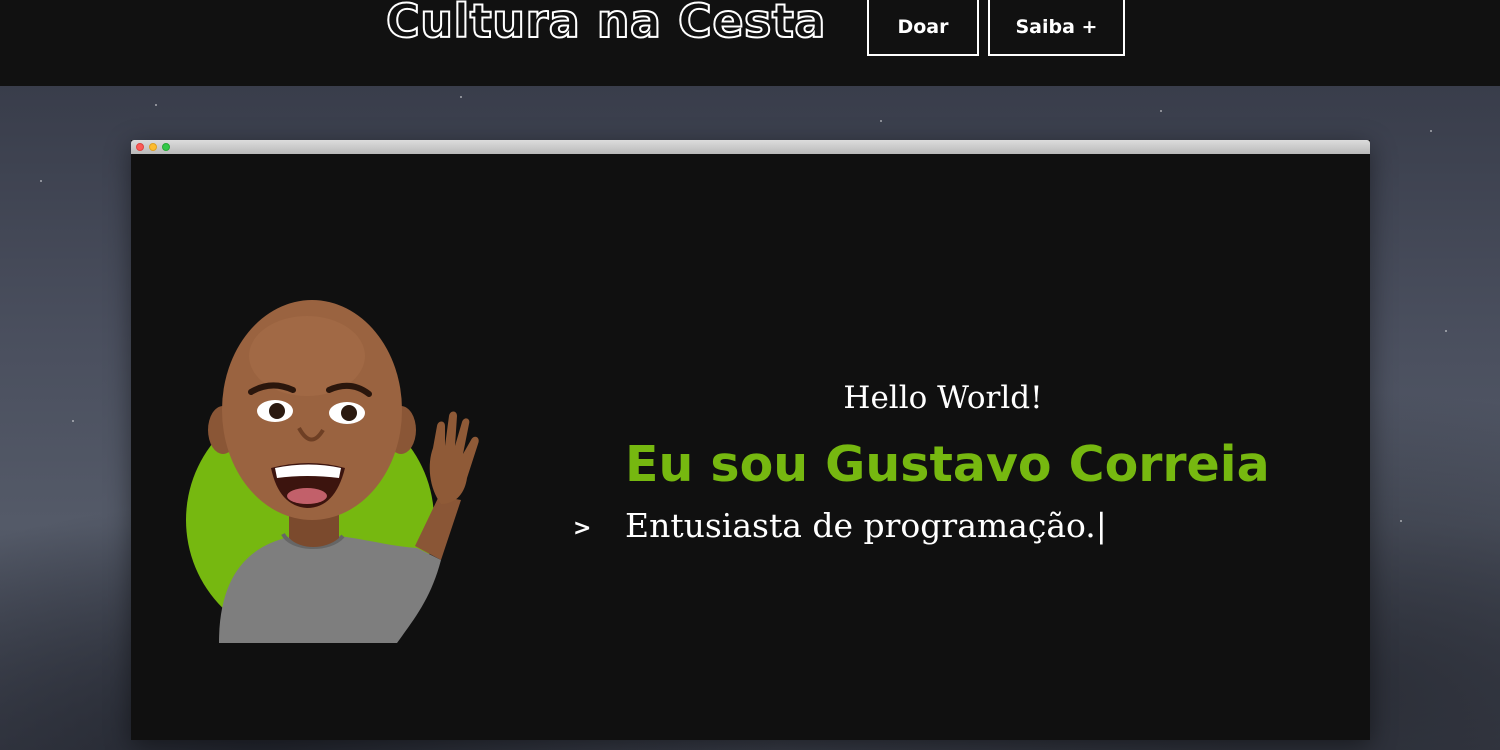 The height and width of the screenshot is (750, 1500). I want to click on hero-name-heading: Eu sou Gustavo Correia, so click(947, 464).